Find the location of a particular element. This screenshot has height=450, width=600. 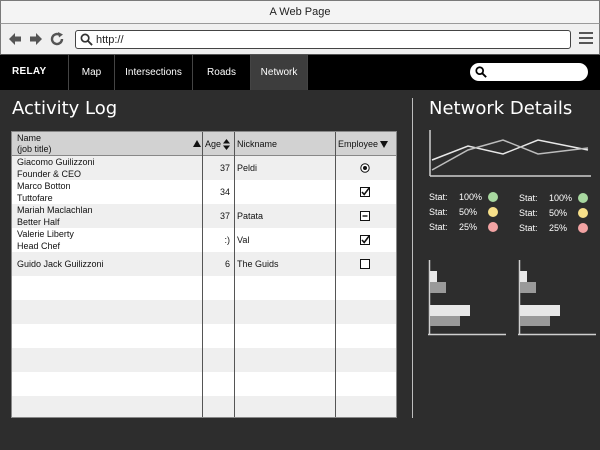

person-name: Guido Jack Guilizzoni is located at coordinates (60, 264).